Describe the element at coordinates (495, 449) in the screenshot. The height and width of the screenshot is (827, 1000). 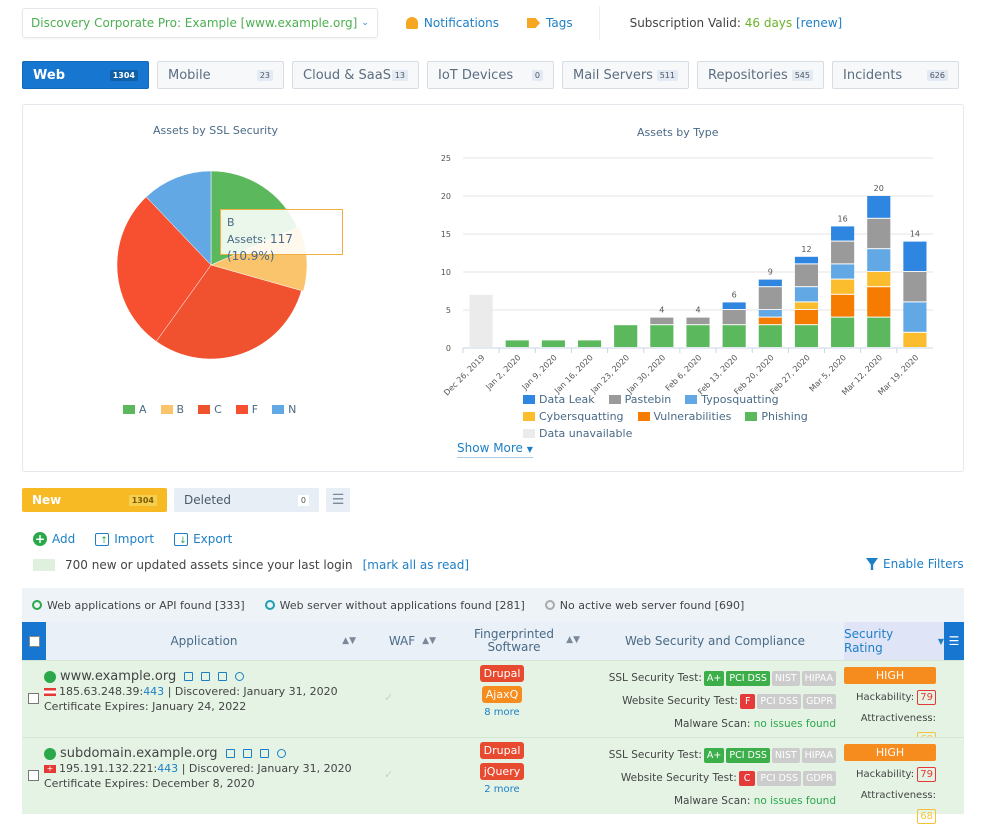
I see `show-more-button: Show More ▼` at that location.